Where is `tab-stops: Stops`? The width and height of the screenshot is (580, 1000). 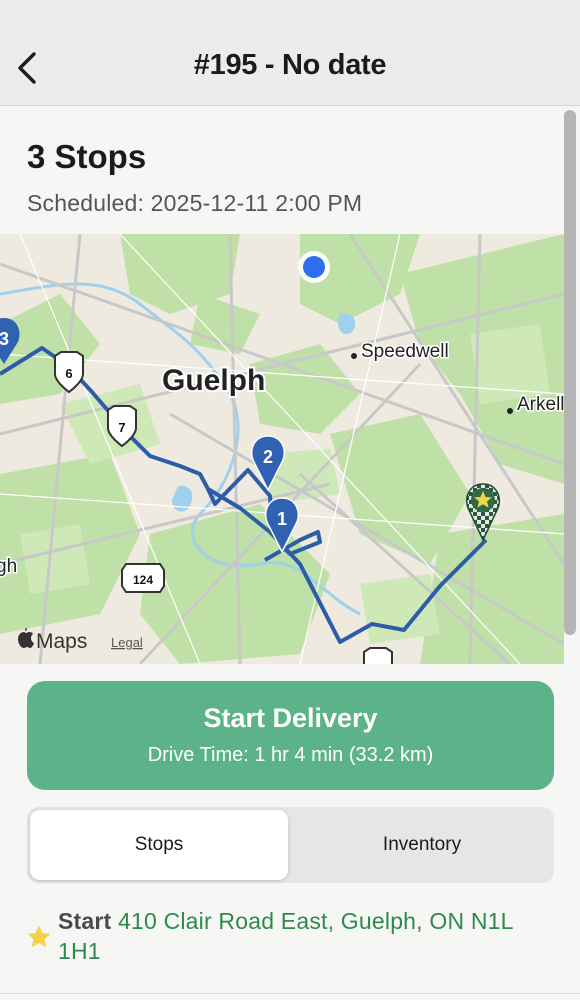
tab-stops: Stops is located at coordinates (159, 845).